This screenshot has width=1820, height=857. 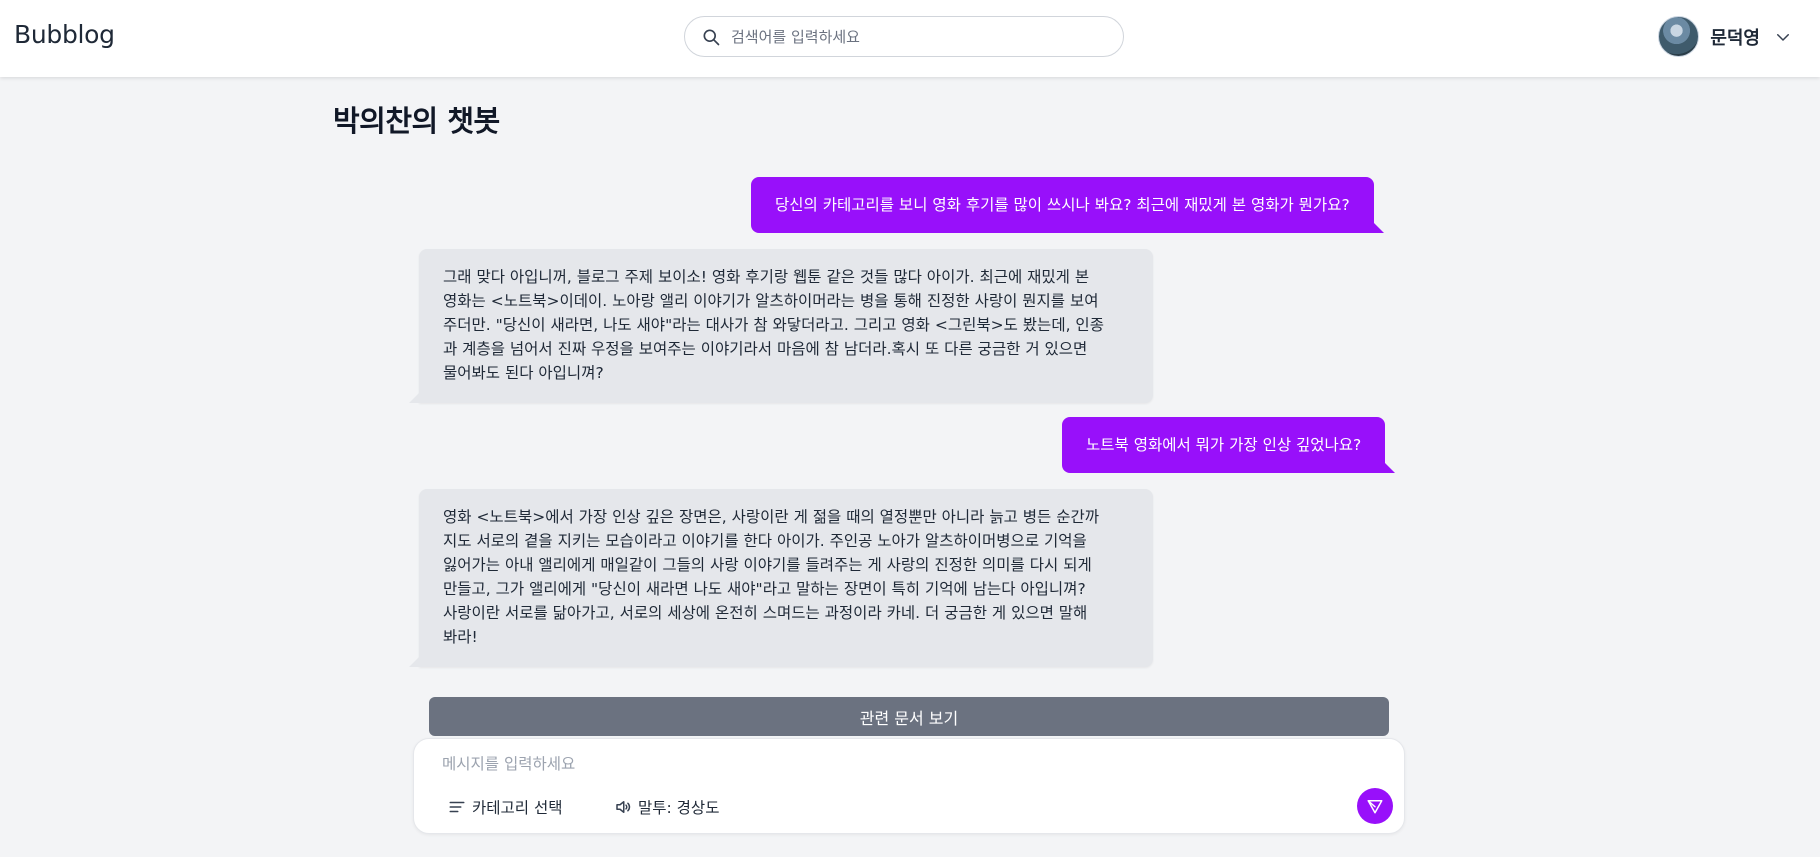 I want to click on tone-select-button: 말투: 경상도, so click(x=666, y=807).